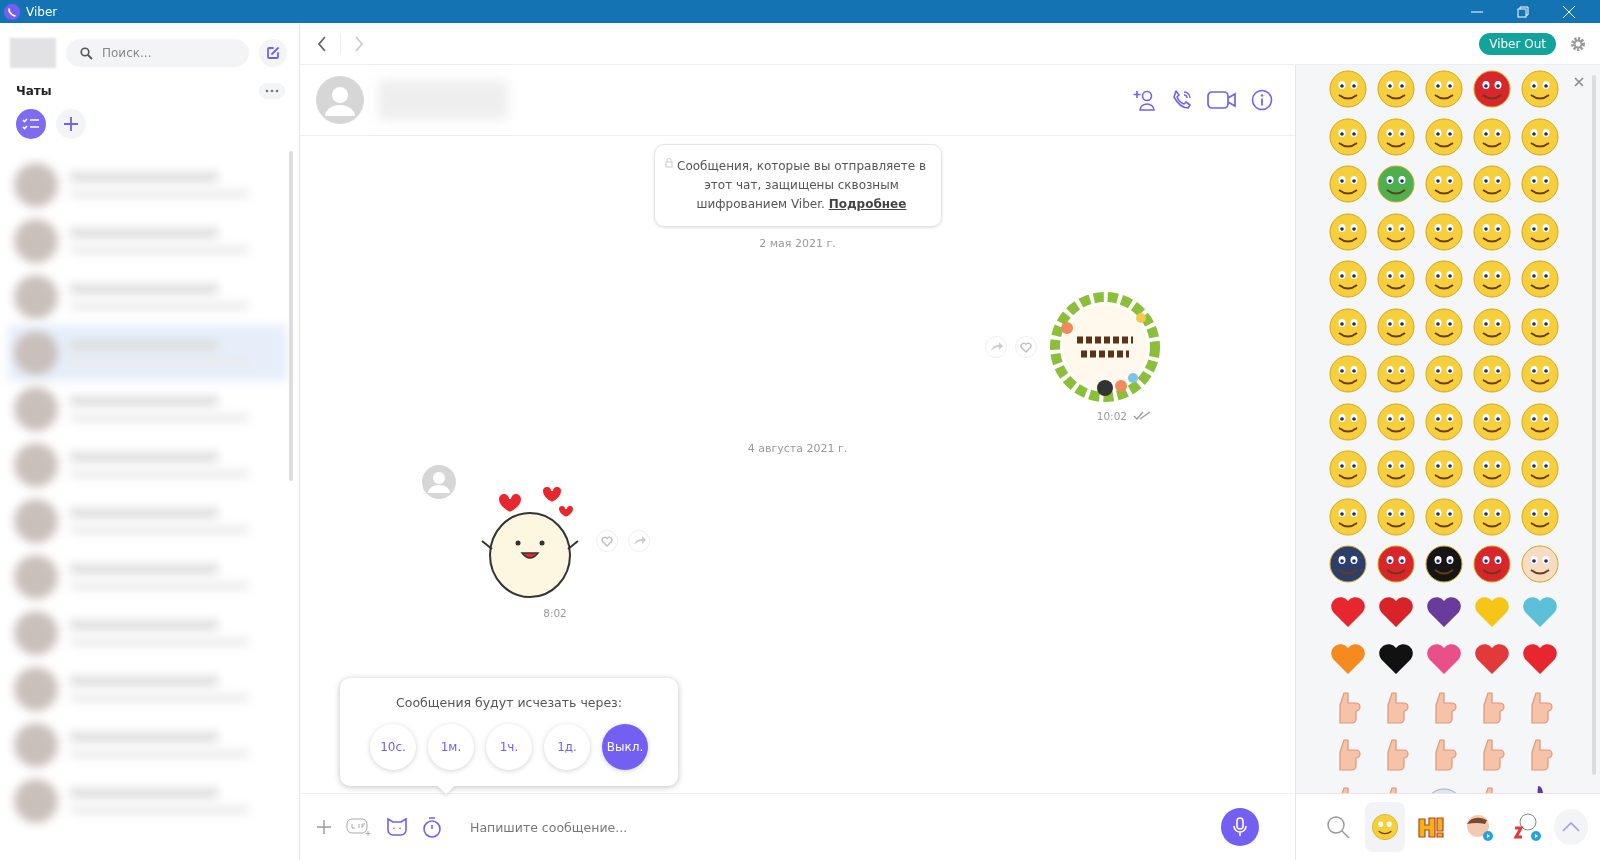 The image size is (1600, 860). Describe the element at coordinates (1571, 827) in the screenshot. I see `chevron-up-icon` at that location.